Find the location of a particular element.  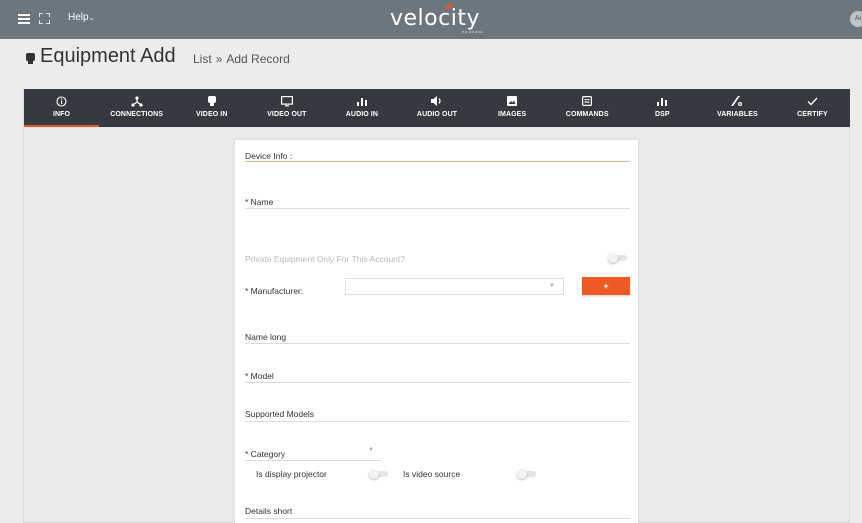

hamburger-menu-icon is located at coordinates (24, 19).